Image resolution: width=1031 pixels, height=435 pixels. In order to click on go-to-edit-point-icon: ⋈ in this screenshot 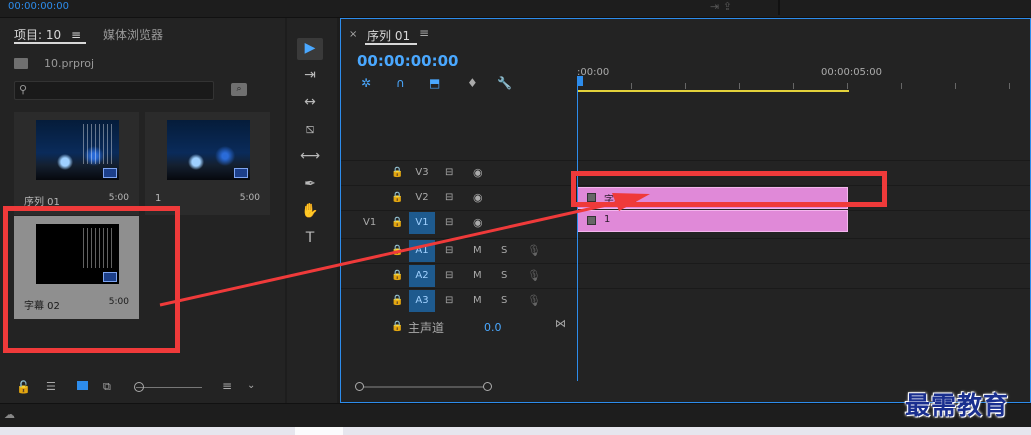, I will do `click(560, 323)`.